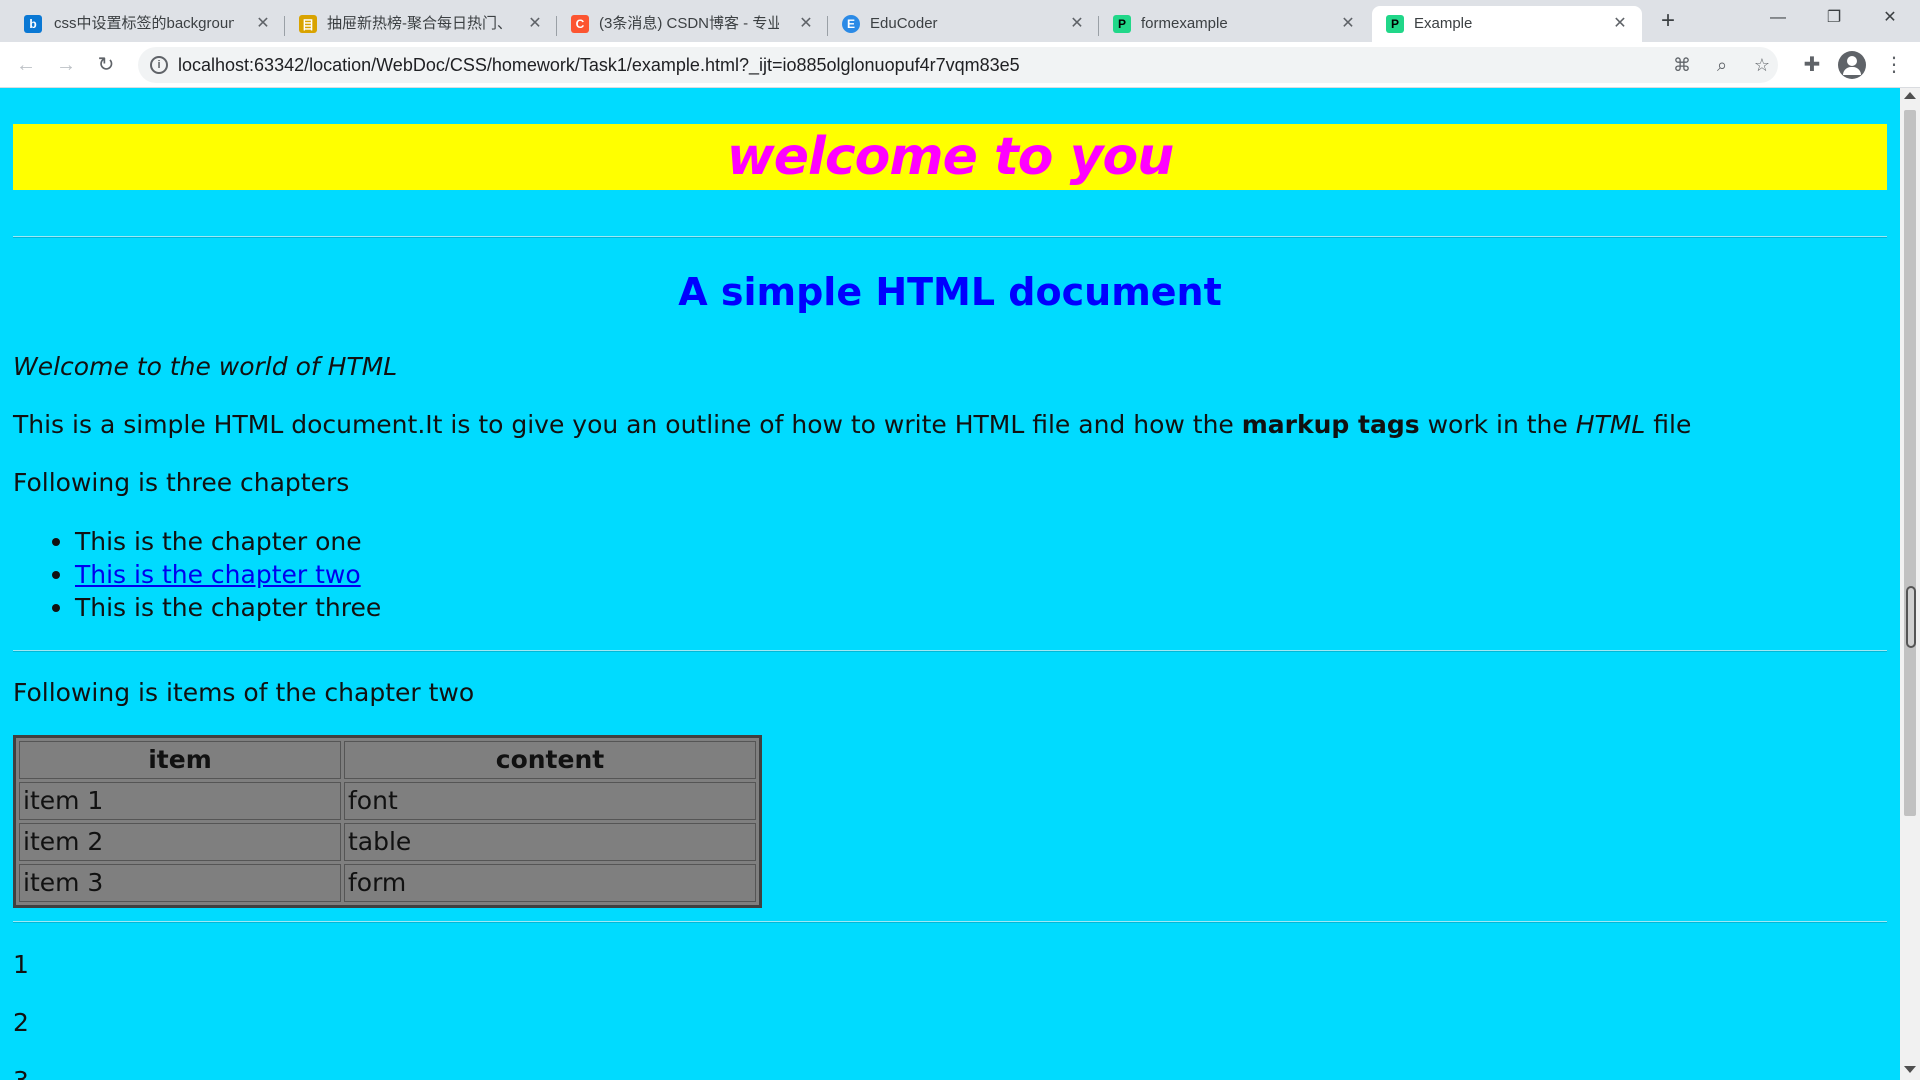  Describe the element at coordinates (1890, 18) in the screenshot. I see `close-window-icon: ✕` at that location.